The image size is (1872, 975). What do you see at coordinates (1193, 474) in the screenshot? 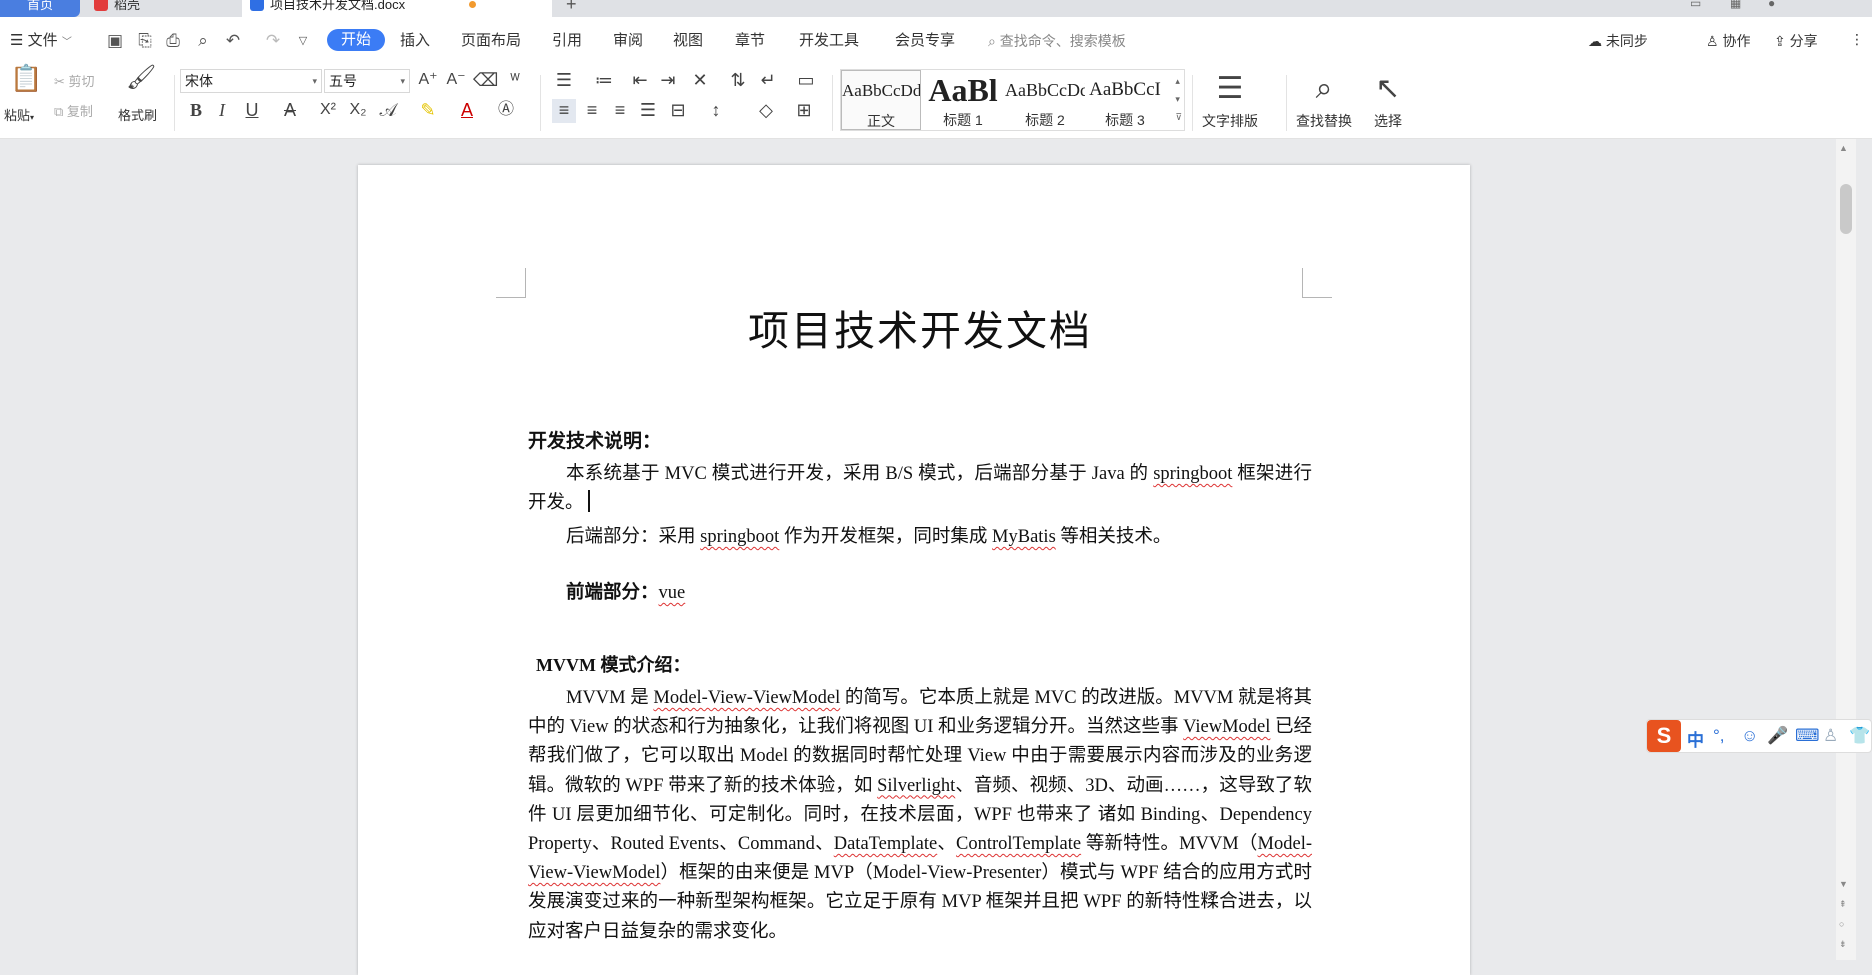
I see `text: springboot` at bounding box center [1193, 474].